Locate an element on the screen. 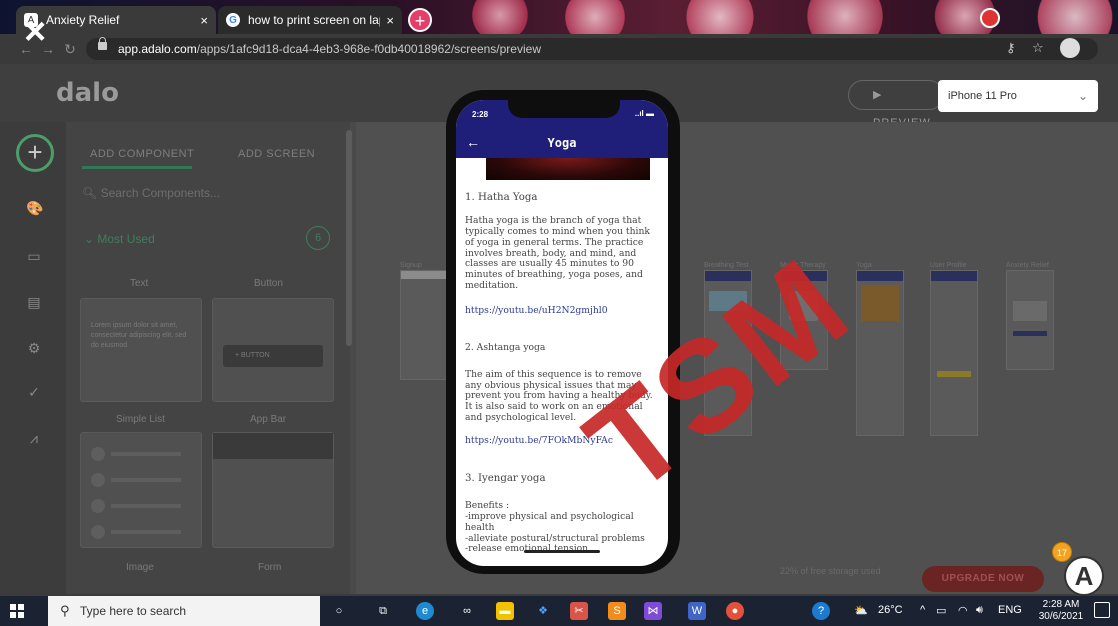  add-component-icon: + is located at coordinates (35, 153).